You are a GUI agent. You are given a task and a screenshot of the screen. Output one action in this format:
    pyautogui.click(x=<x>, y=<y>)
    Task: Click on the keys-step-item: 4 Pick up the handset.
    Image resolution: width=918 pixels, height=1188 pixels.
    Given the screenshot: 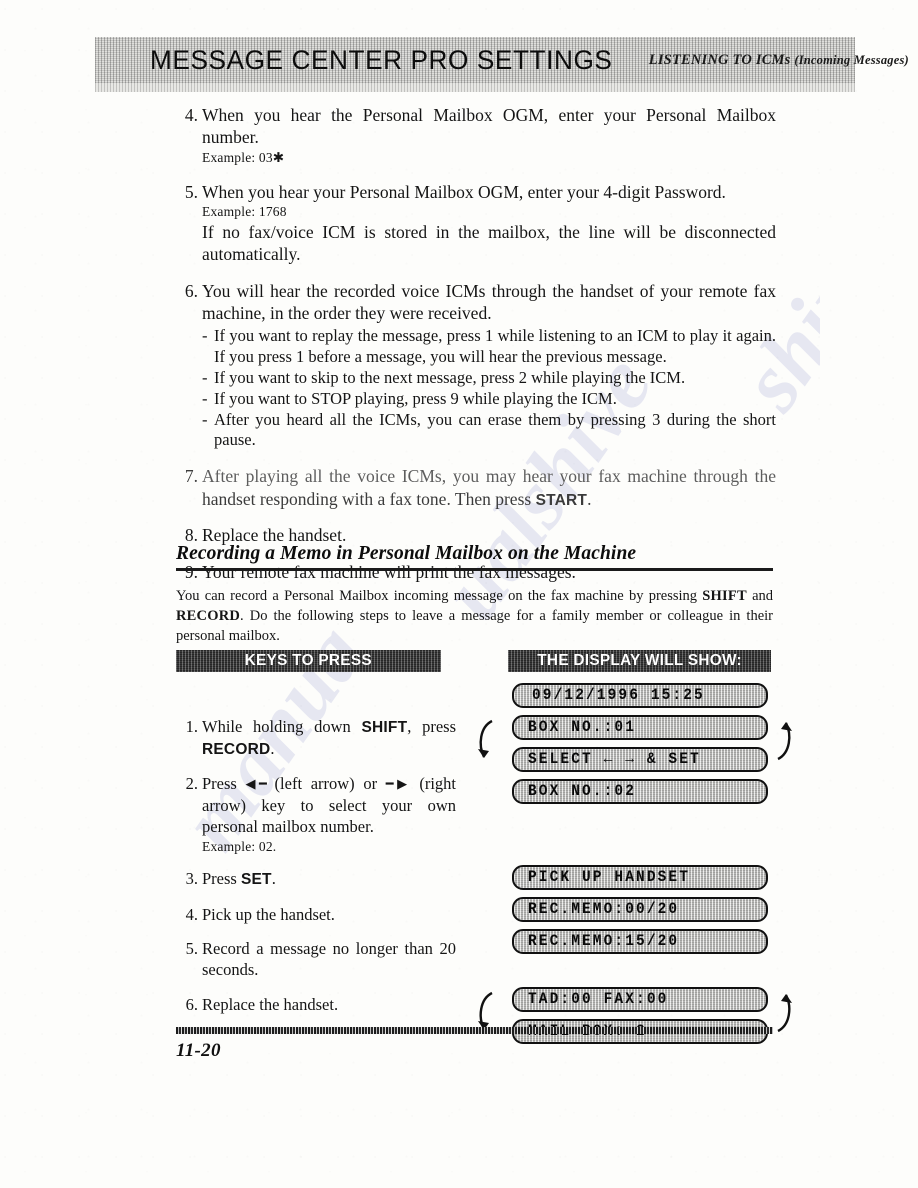 What is the action you would take?
    pyautogui.click(x=316, y=914)
    